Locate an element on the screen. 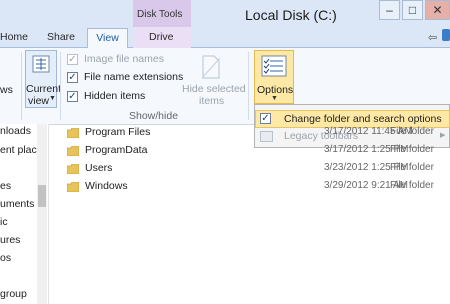  close-button: ✕ is located at coordinates (437, 10).